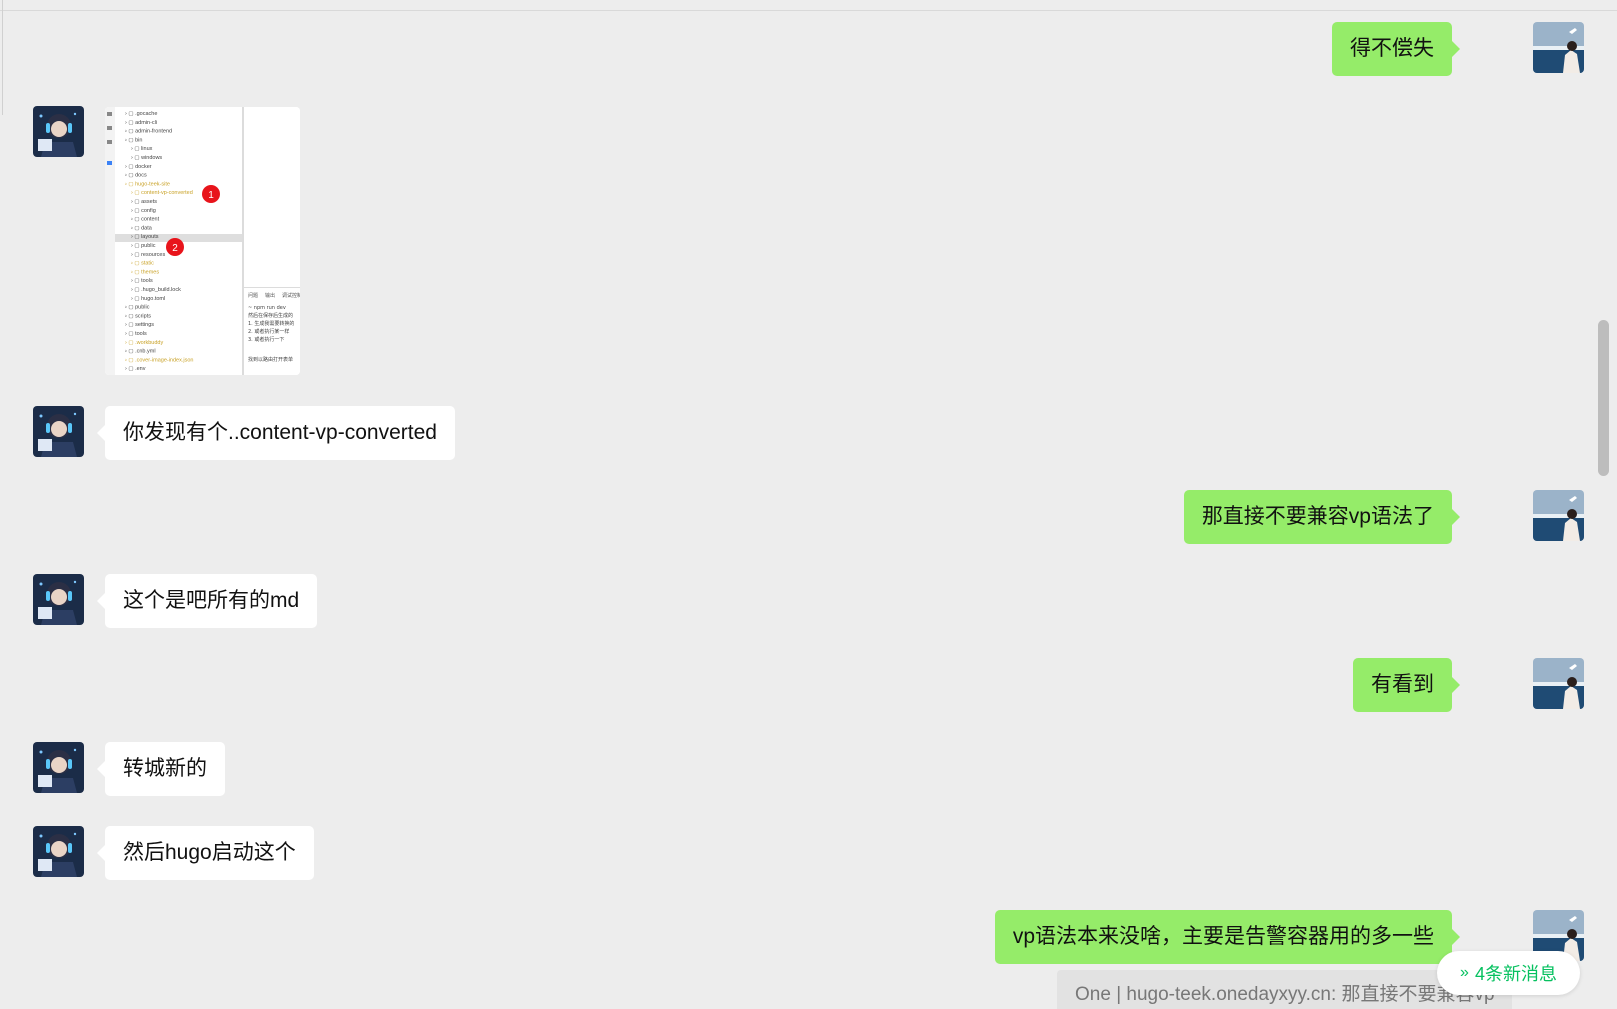 The height and width of the screenshot is (1009, 1617). What do you see at coordinates (139, 325) in the screenshot?
I see `tree-item: › ▢ settings` at bounding box center [139, 325].